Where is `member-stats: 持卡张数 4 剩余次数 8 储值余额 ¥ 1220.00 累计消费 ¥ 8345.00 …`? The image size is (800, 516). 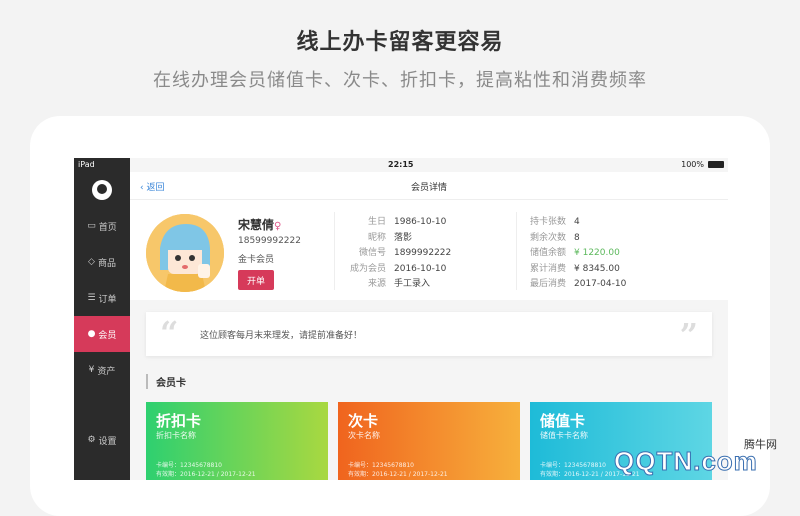
member-stats: 持卡张数 4 剩余次数 8 储值余额 ¥ 1220.00 累计消费 ¥ 8345.00 … is located at coordinates (578, 253).